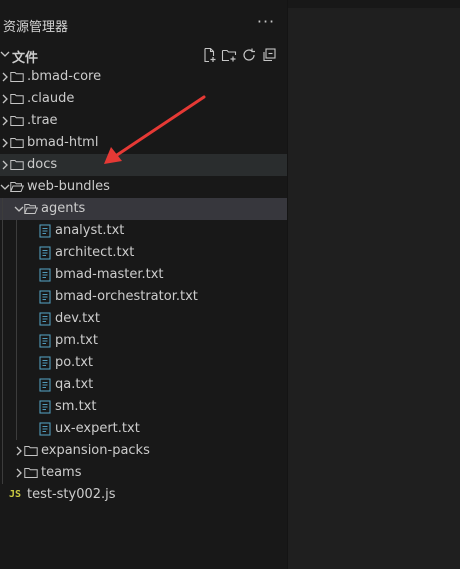 The width and height of the screenshot is (460, 569). I want to click on tree-file: sm.txt, so click(143, 407).